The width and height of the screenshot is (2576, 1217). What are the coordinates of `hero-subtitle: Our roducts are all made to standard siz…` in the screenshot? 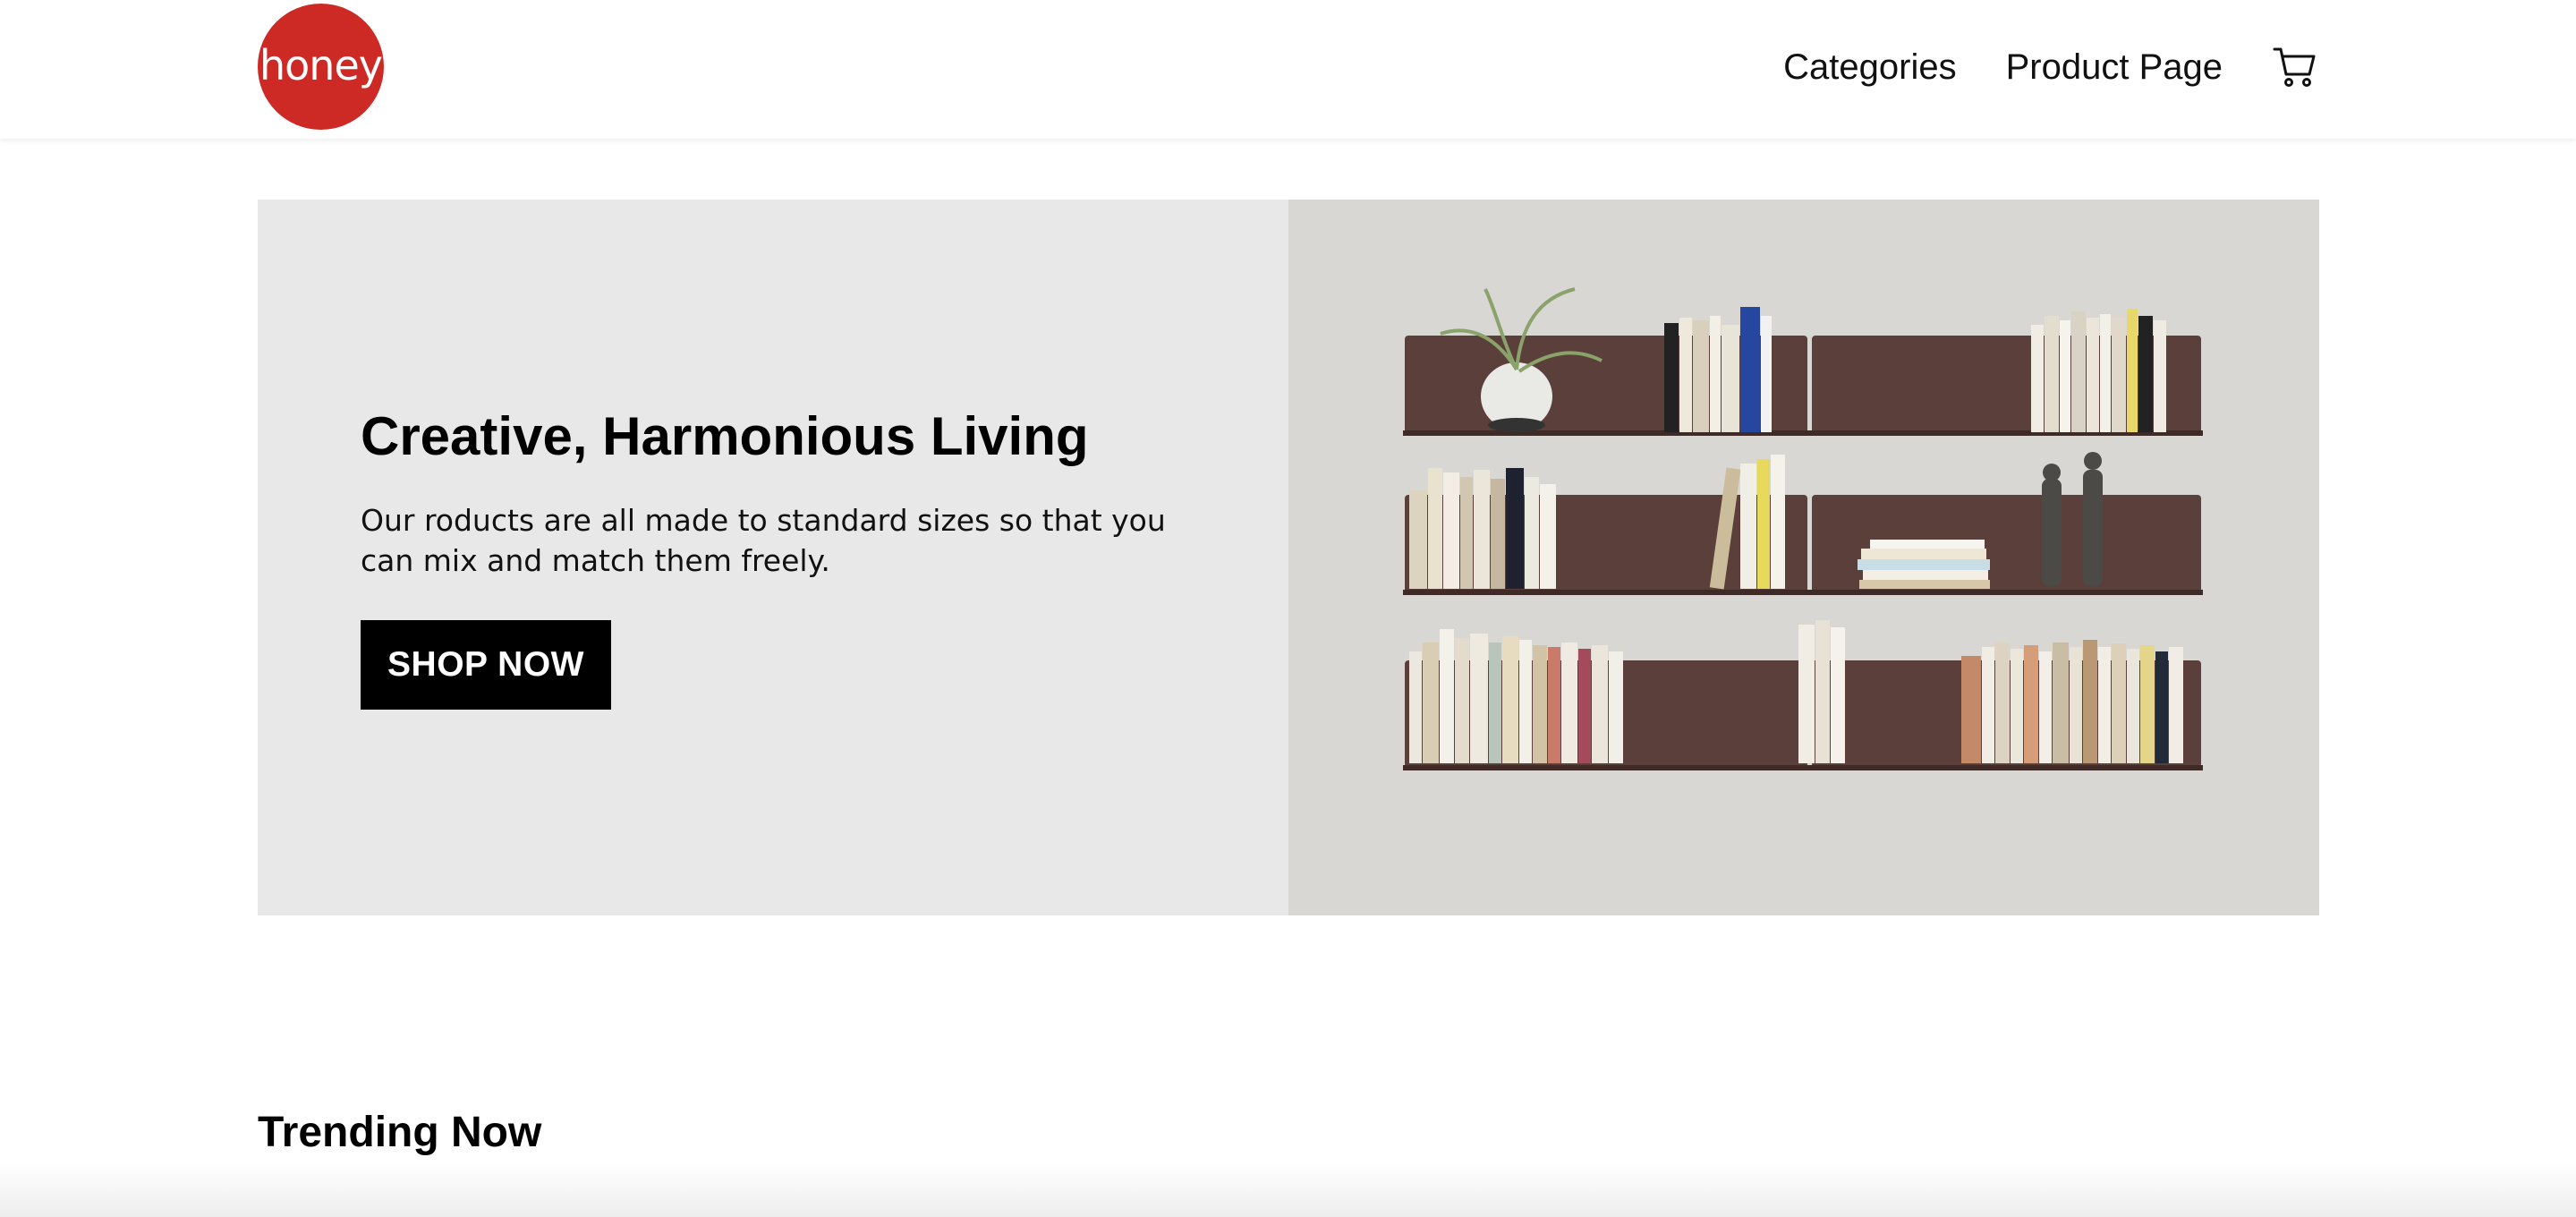 It's located at (763, 540).